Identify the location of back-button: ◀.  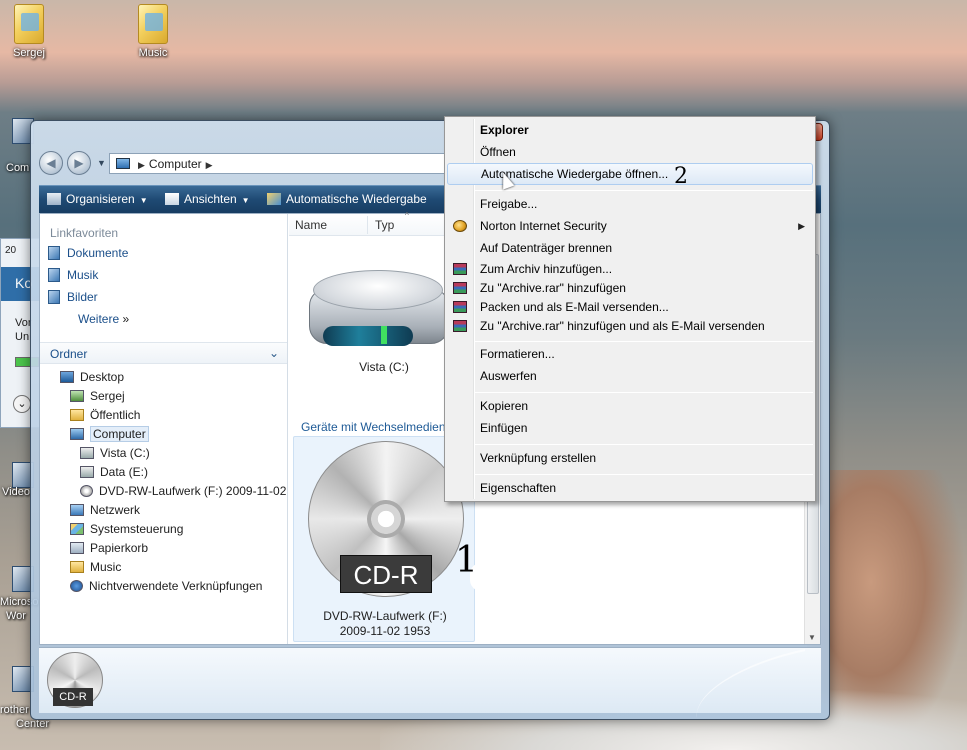
(51, 163).